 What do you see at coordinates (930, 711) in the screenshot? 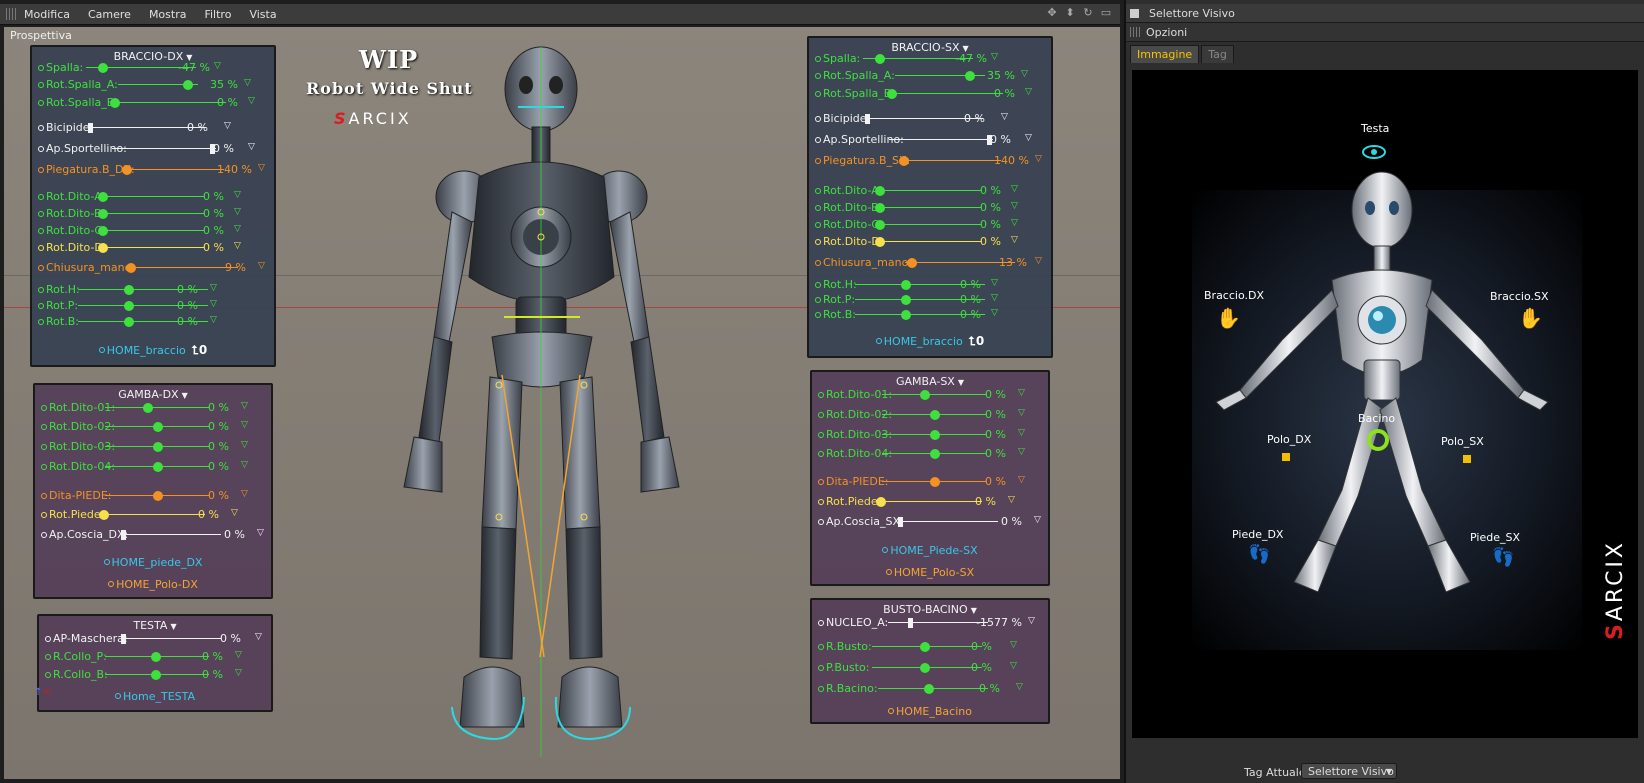
I see `home-bacino-button: HOME_Bacino` at bounding box center [930, 711].